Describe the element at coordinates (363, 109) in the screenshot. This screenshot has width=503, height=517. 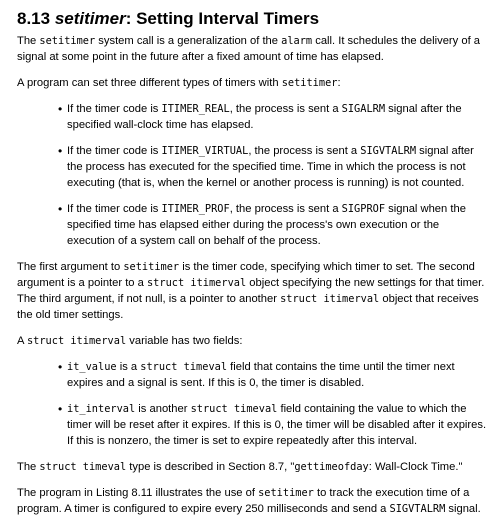
I see `code-sigalrm: SIGALRM` at that location.